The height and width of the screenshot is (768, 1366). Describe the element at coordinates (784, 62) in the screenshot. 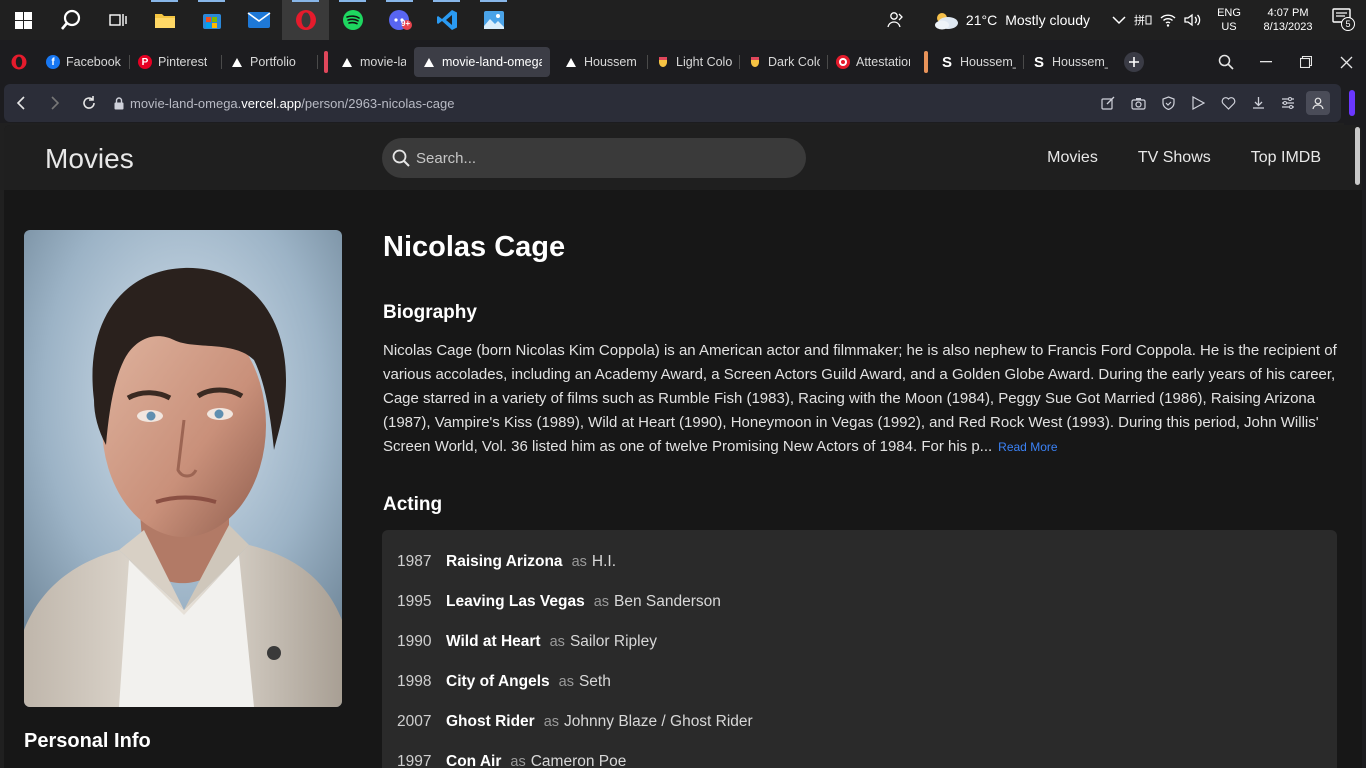

I see `tab-dark-color: Dark Color` at that location.